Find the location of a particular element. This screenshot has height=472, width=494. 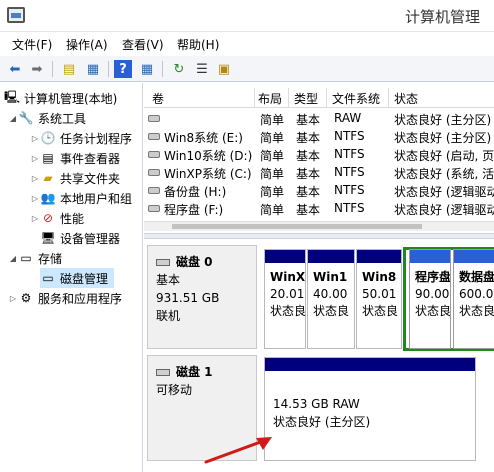

volume-row: WinXP系统 (C:) 简单 基本 NTFS 状态良好 (系统, 活动 is located at coordinates (319, 173).